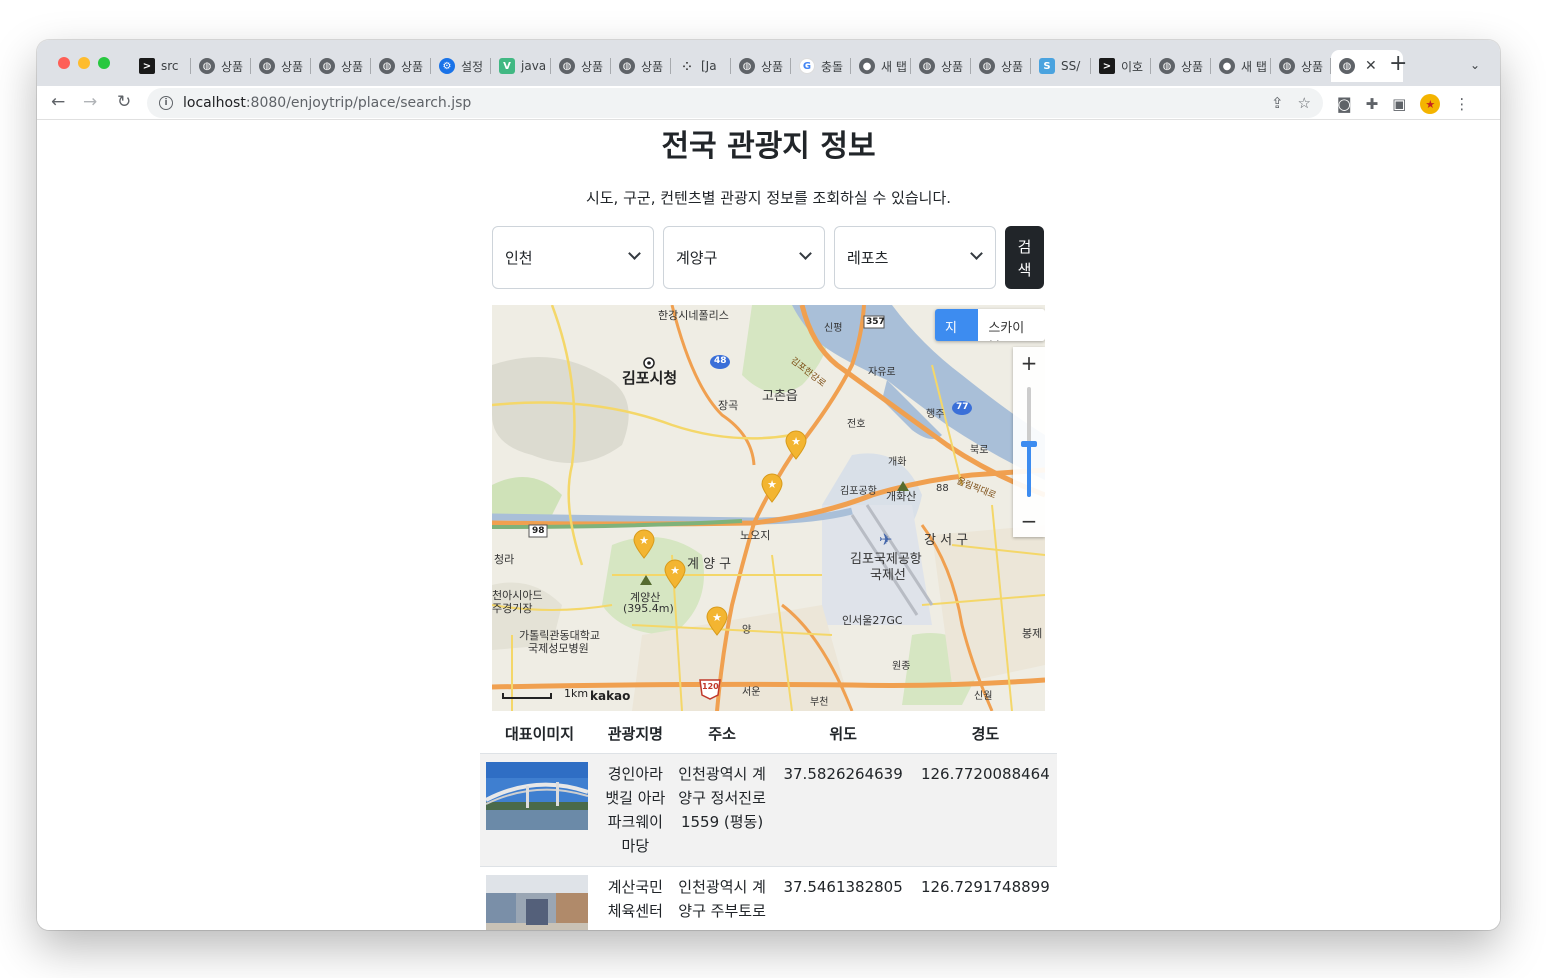 Image resolution: width=1546 pixels, height=978 pixels. I want to click on map-label-wonjong: 원종, so click(901, 666).